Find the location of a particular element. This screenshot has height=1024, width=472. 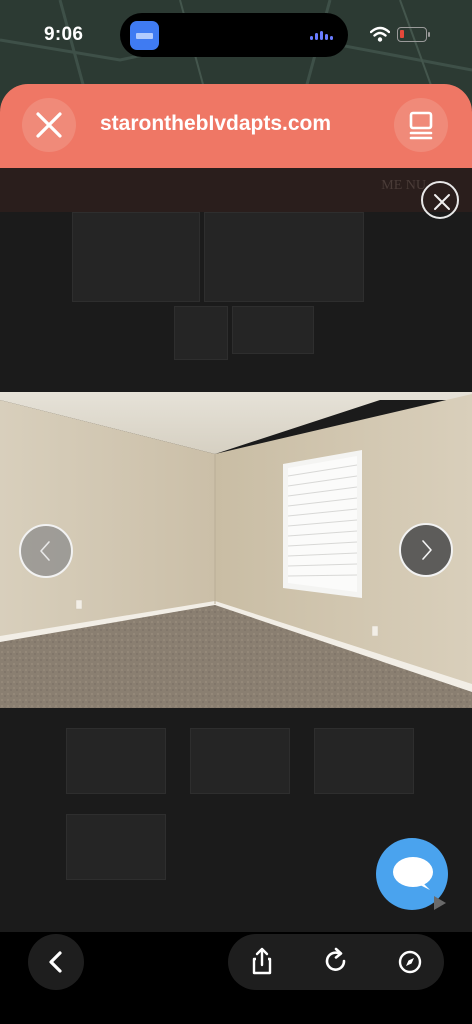

chevron-left-icon is located at coordinates (45, 551).